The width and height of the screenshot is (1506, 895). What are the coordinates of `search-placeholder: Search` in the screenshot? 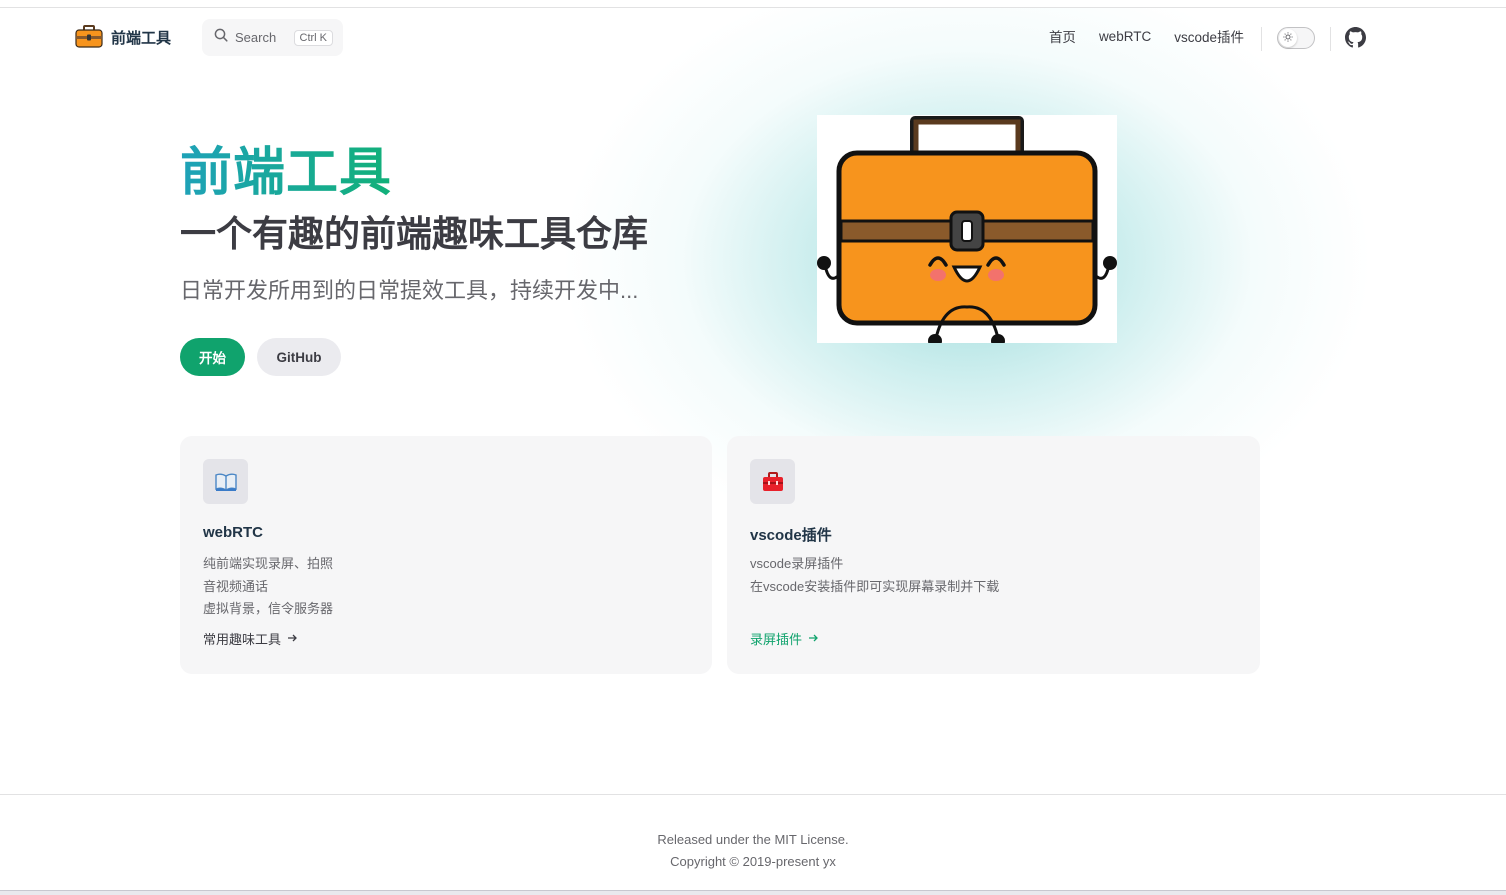 It's located at (256, 37).